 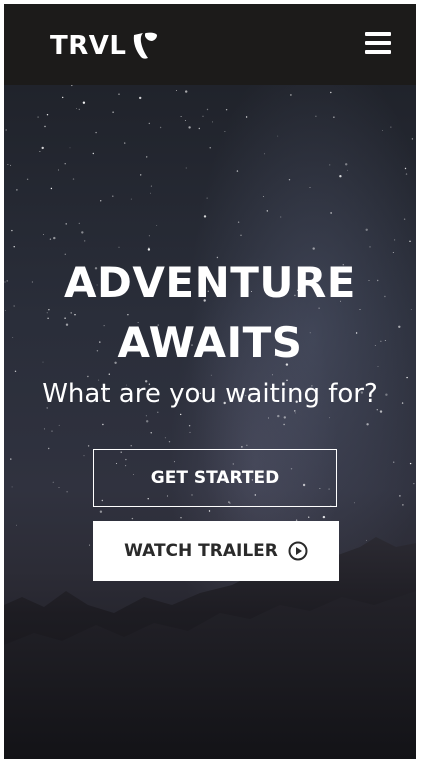 What do you see at coordinates (378, 52) in the screenshot?
I see `hamburger-menu-icon-bottom-bar` at bounding box center [378, 52].